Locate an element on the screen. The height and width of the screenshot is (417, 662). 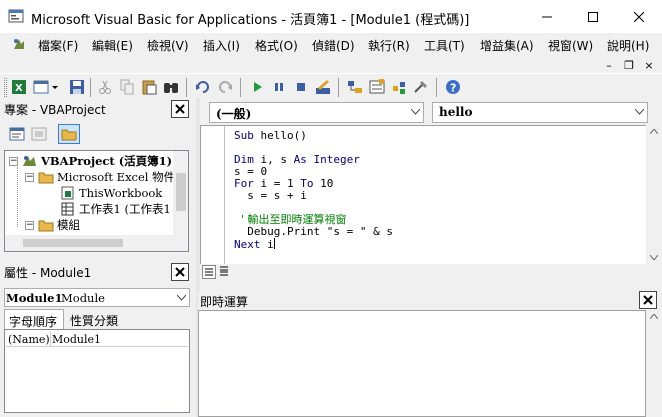
tab-alphabetic: 字母順序 is located at coordinates (34, 319).